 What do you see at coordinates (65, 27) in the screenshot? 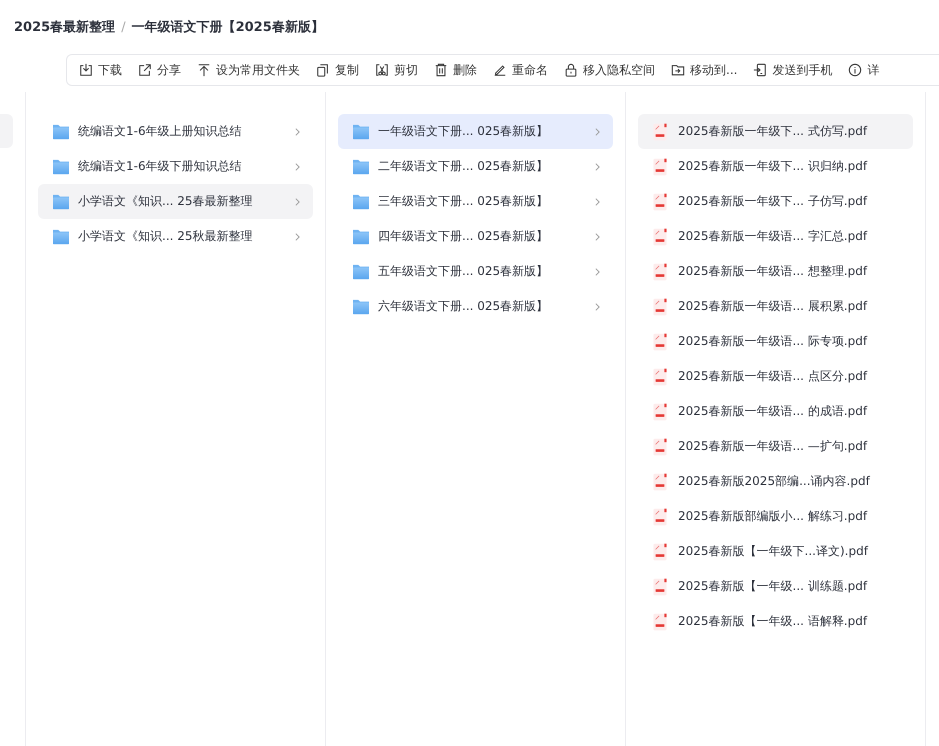
I see `breadcrumb-item: 2025春最新整理` at bounding box center [65, 27].